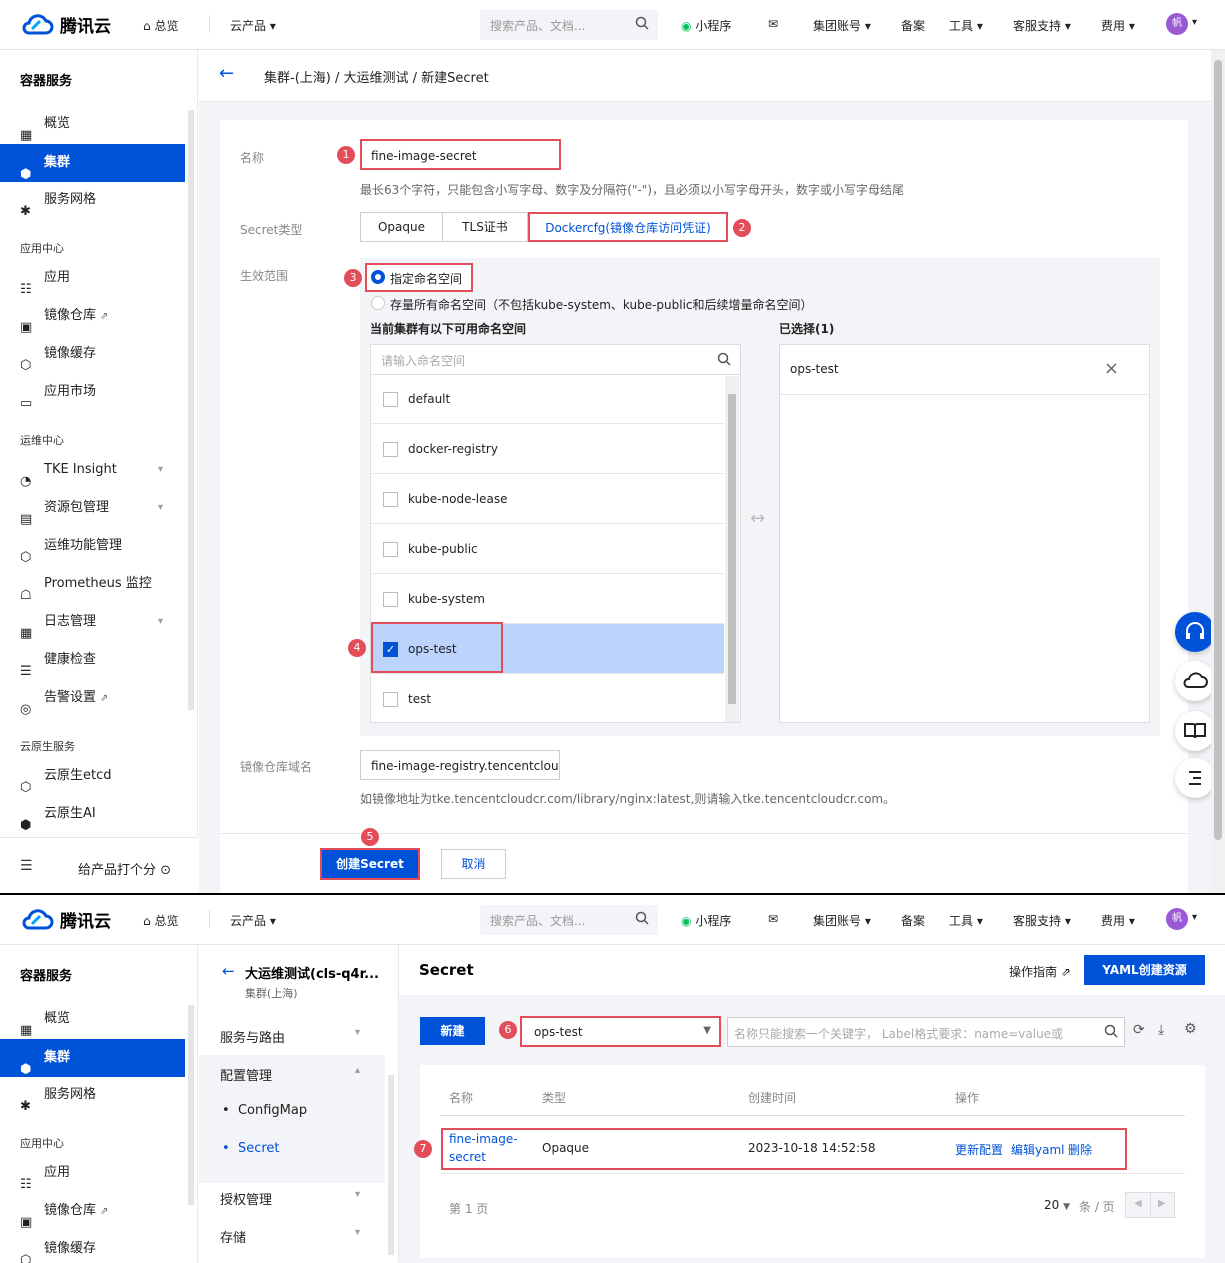 The height and width of the screenshot is (1263, 1225). I want to click on namespace-item-kube-node-lease: kube-node-lease, so click(548, 499).